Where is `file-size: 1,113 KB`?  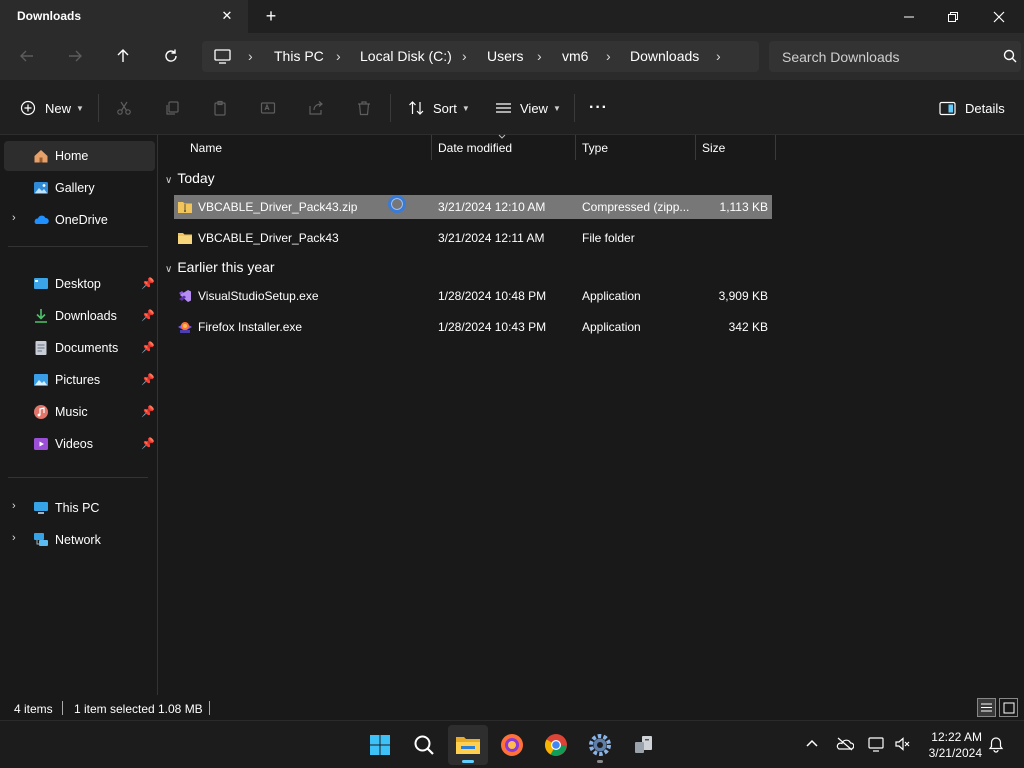 file-size: 1,113 KB is located at coordinates (743, 207).